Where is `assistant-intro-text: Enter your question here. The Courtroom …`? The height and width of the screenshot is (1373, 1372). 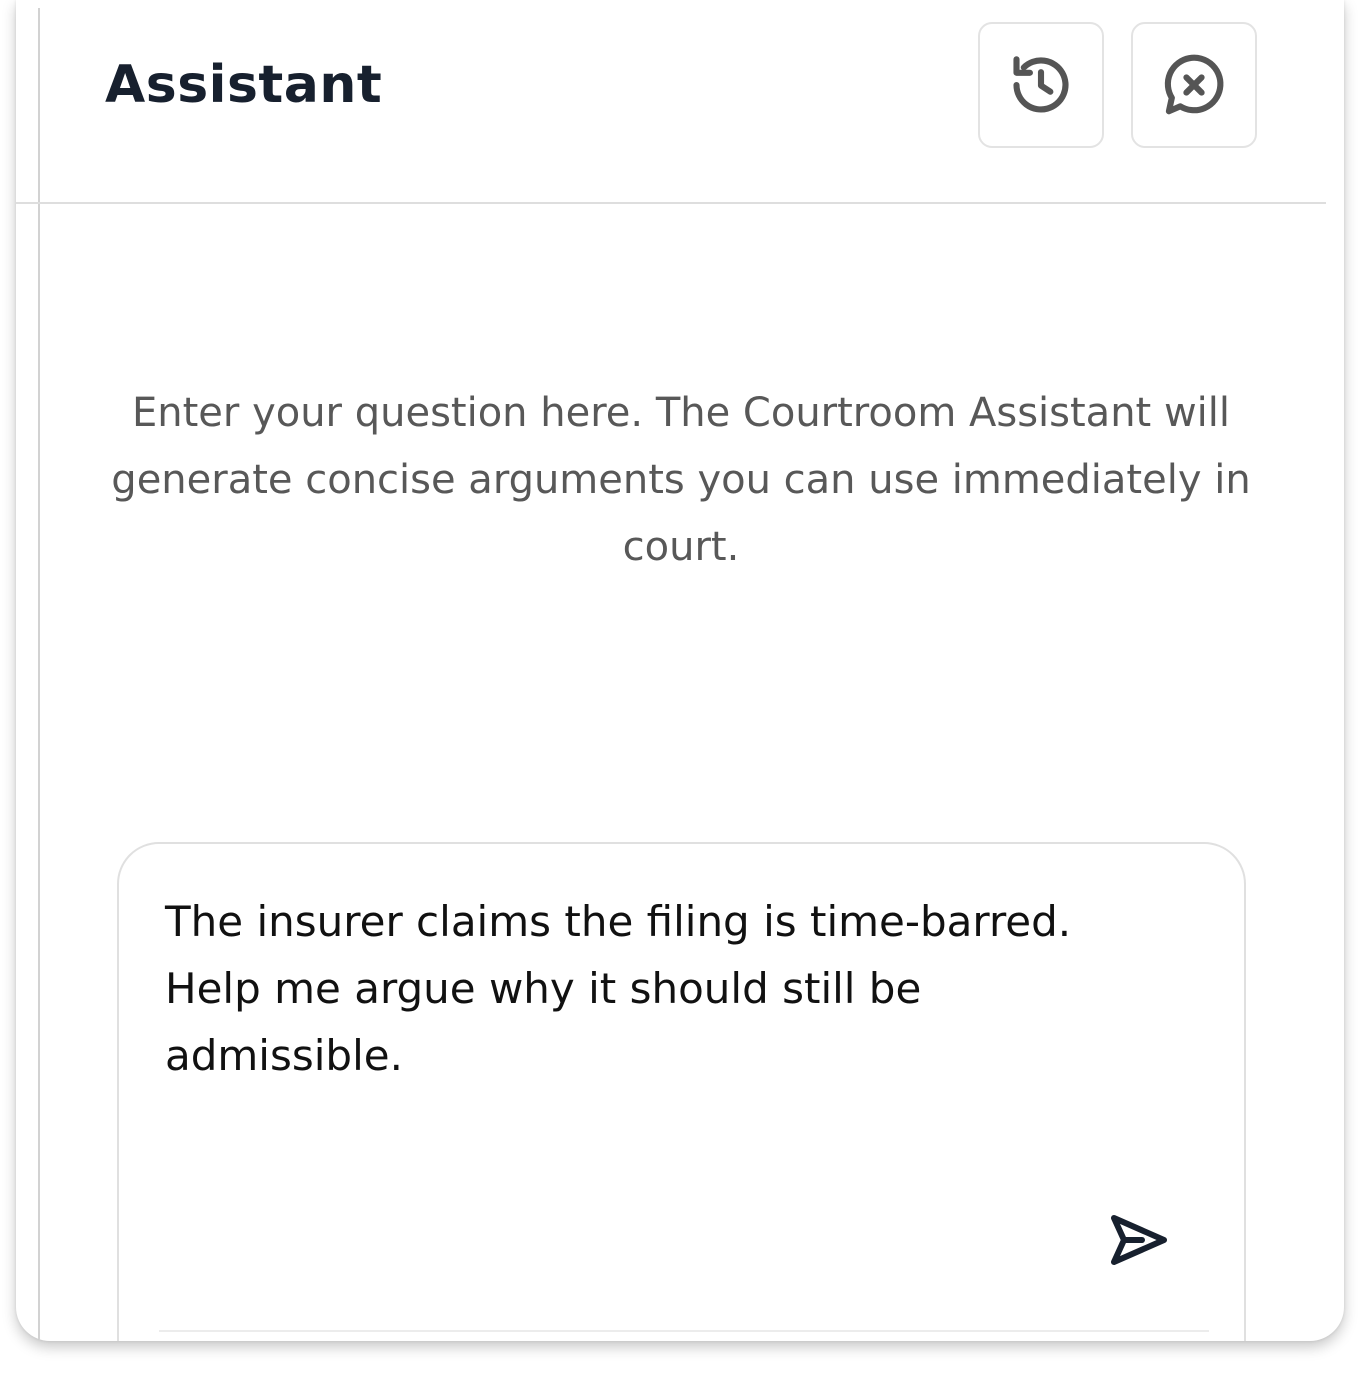
assistant-intro-text: Enter your question here. The Courtroom … is located at coordinates (681, 480).